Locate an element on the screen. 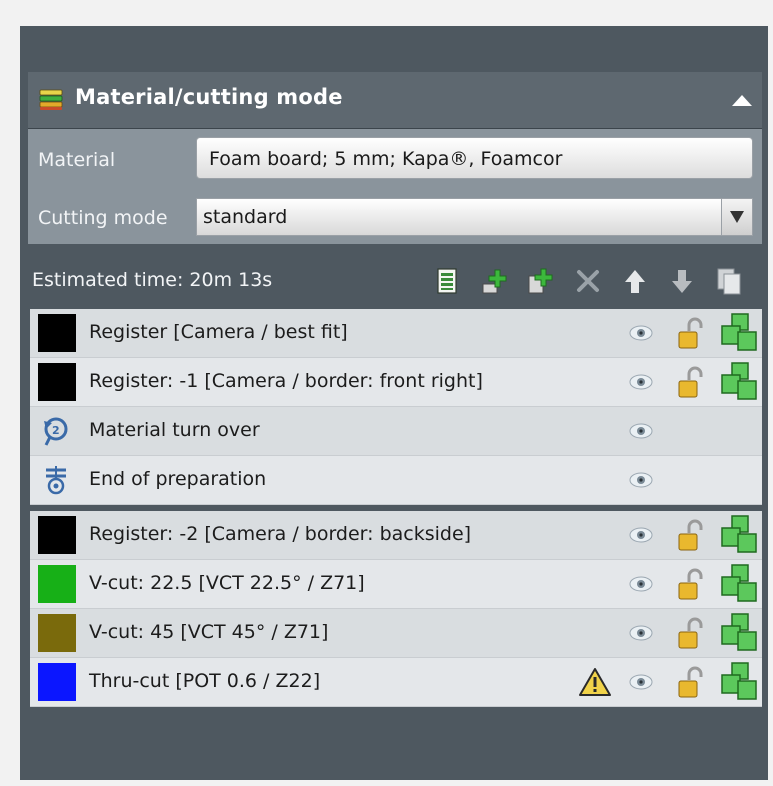 Image resolution: width=773 pixels, height=786 pixels. material-label: Material is located at coordinates (77, 160).